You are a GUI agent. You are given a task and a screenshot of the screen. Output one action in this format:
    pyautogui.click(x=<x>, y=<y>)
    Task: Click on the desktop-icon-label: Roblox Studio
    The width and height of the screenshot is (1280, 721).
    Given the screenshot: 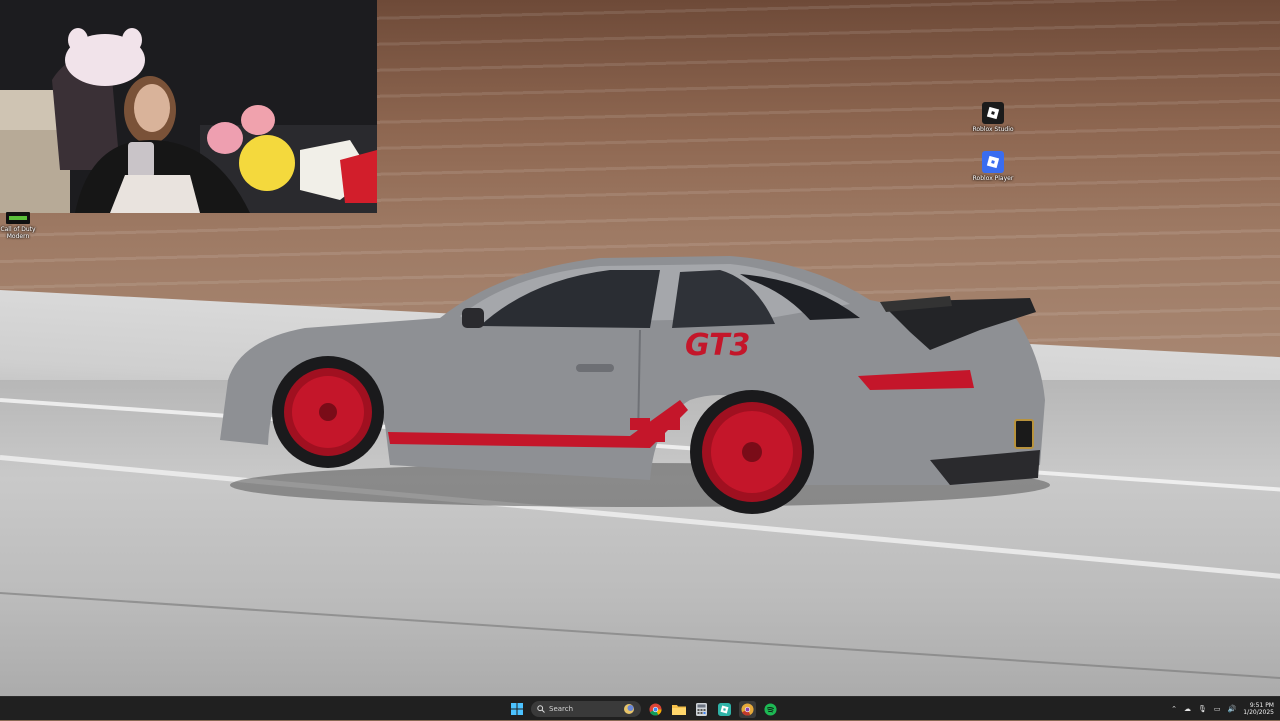 What is the action you would take?
    pyautogui.click(x=993, y=129)
    